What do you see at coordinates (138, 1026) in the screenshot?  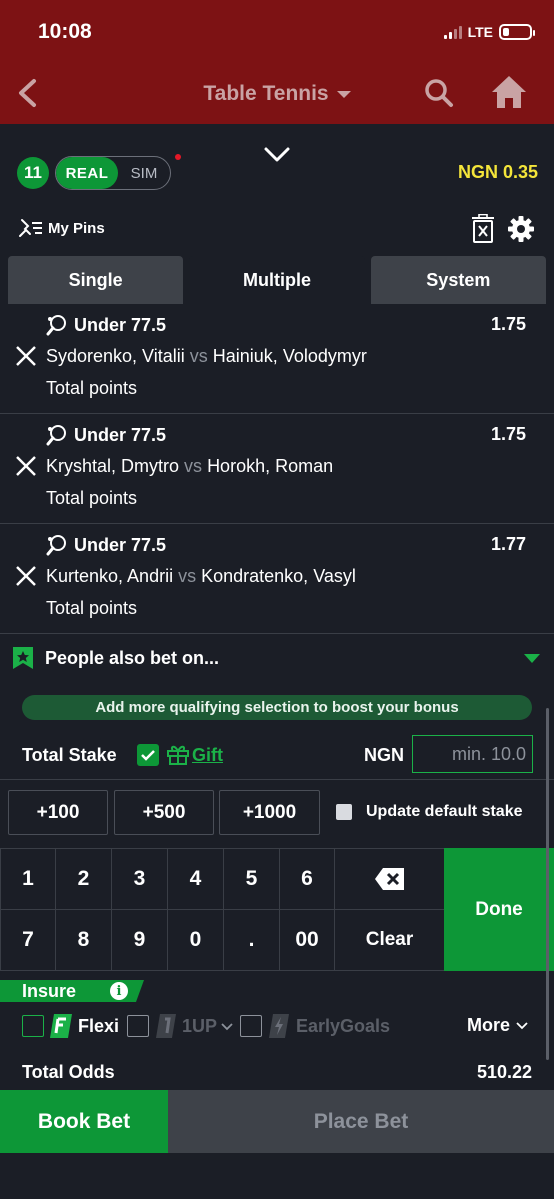 I see `oneup-checkbox` at bounding box center [138, 1026].